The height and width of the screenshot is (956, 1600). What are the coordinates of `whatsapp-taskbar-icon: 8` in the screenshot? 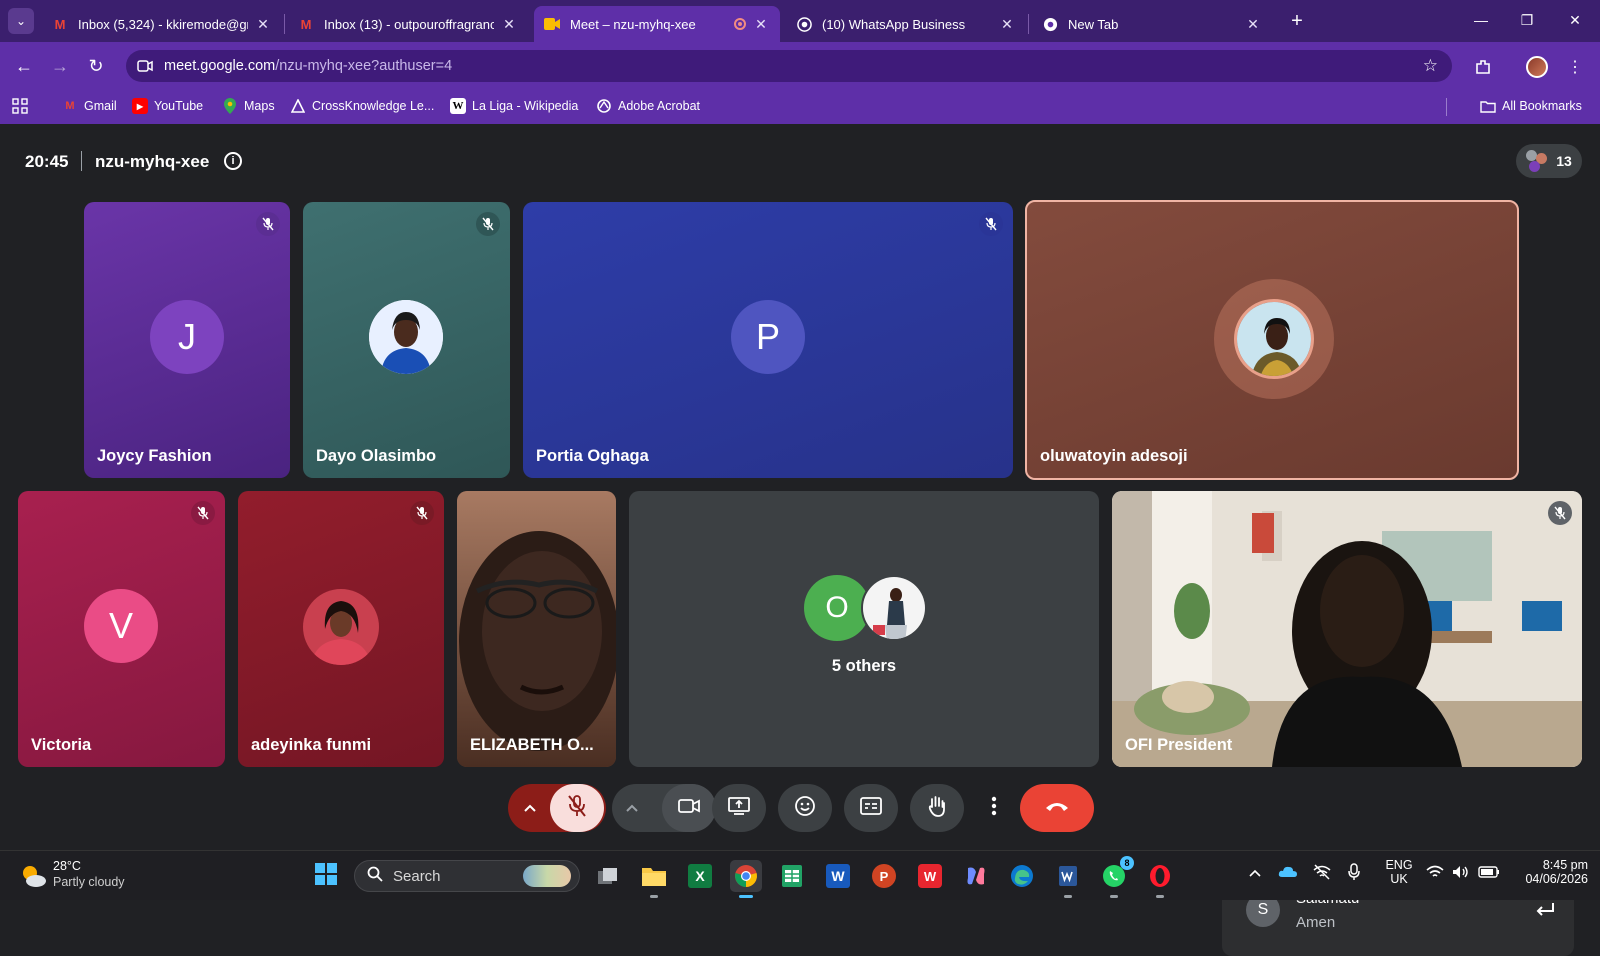 It's located at (1116, 877).